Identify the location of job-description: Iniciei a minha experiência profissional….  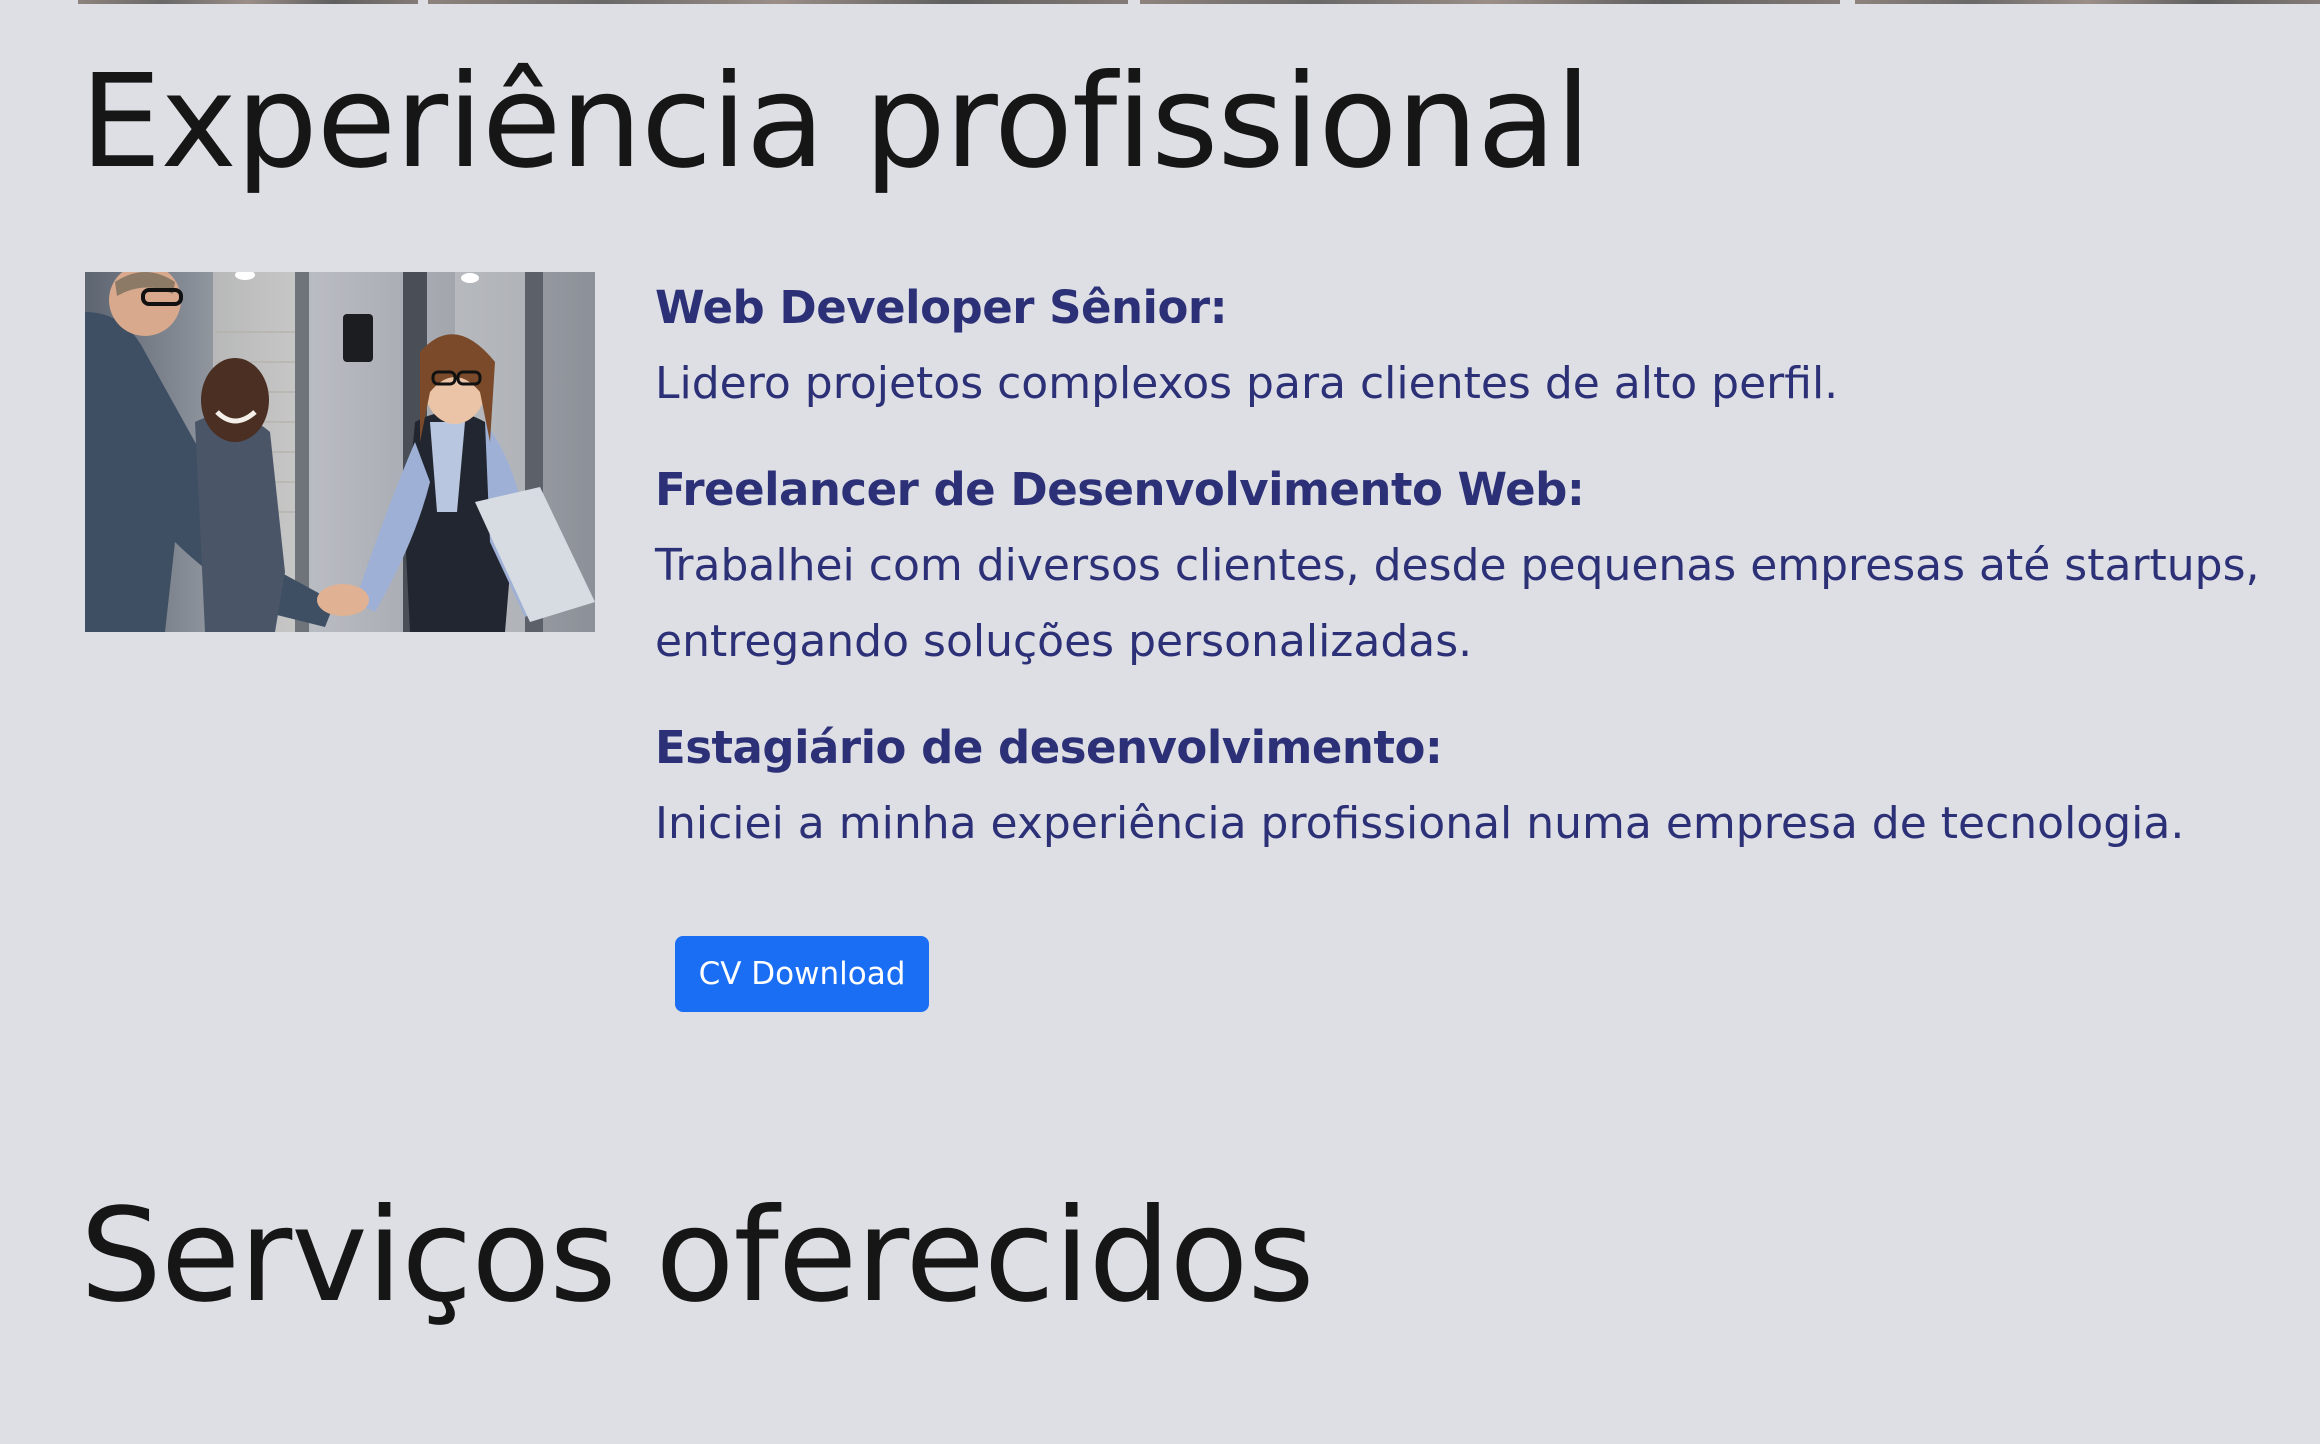
(1420, 823).